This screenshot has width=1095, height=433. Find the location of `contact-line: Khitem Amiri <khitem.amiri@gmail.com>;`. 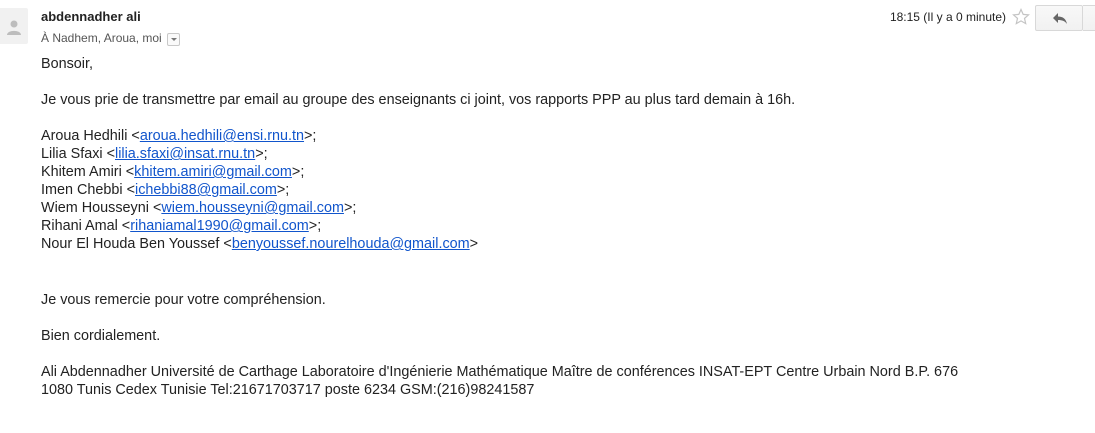

contact-line: Khitem Amiri <khitem.amiri@gmail.com>; is located at coordinates (173, 172).